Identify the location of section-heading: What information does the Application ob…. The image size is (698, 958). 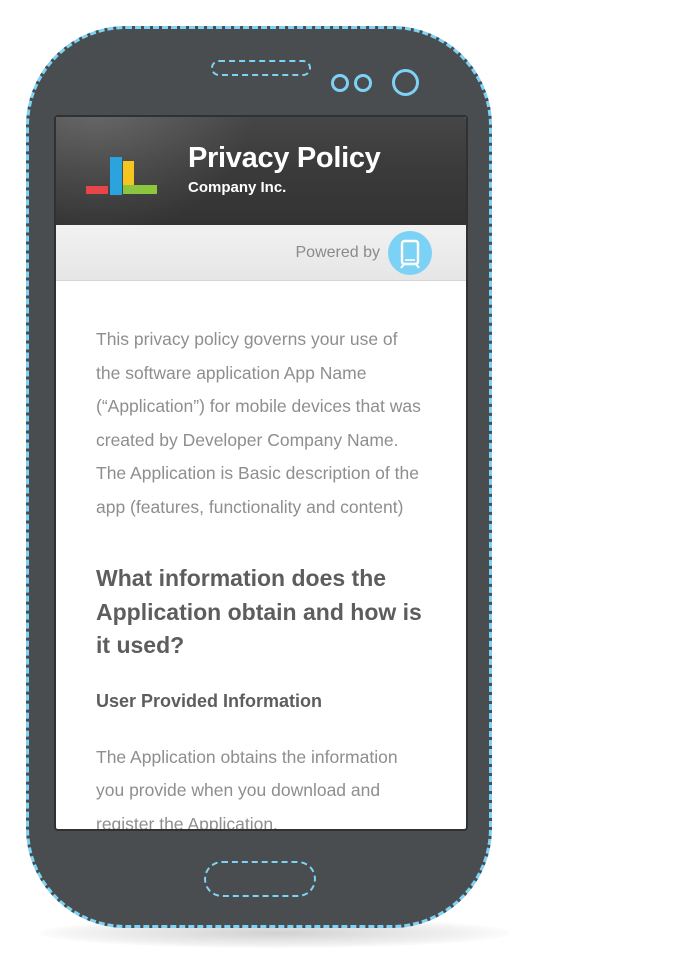
(259, 611).